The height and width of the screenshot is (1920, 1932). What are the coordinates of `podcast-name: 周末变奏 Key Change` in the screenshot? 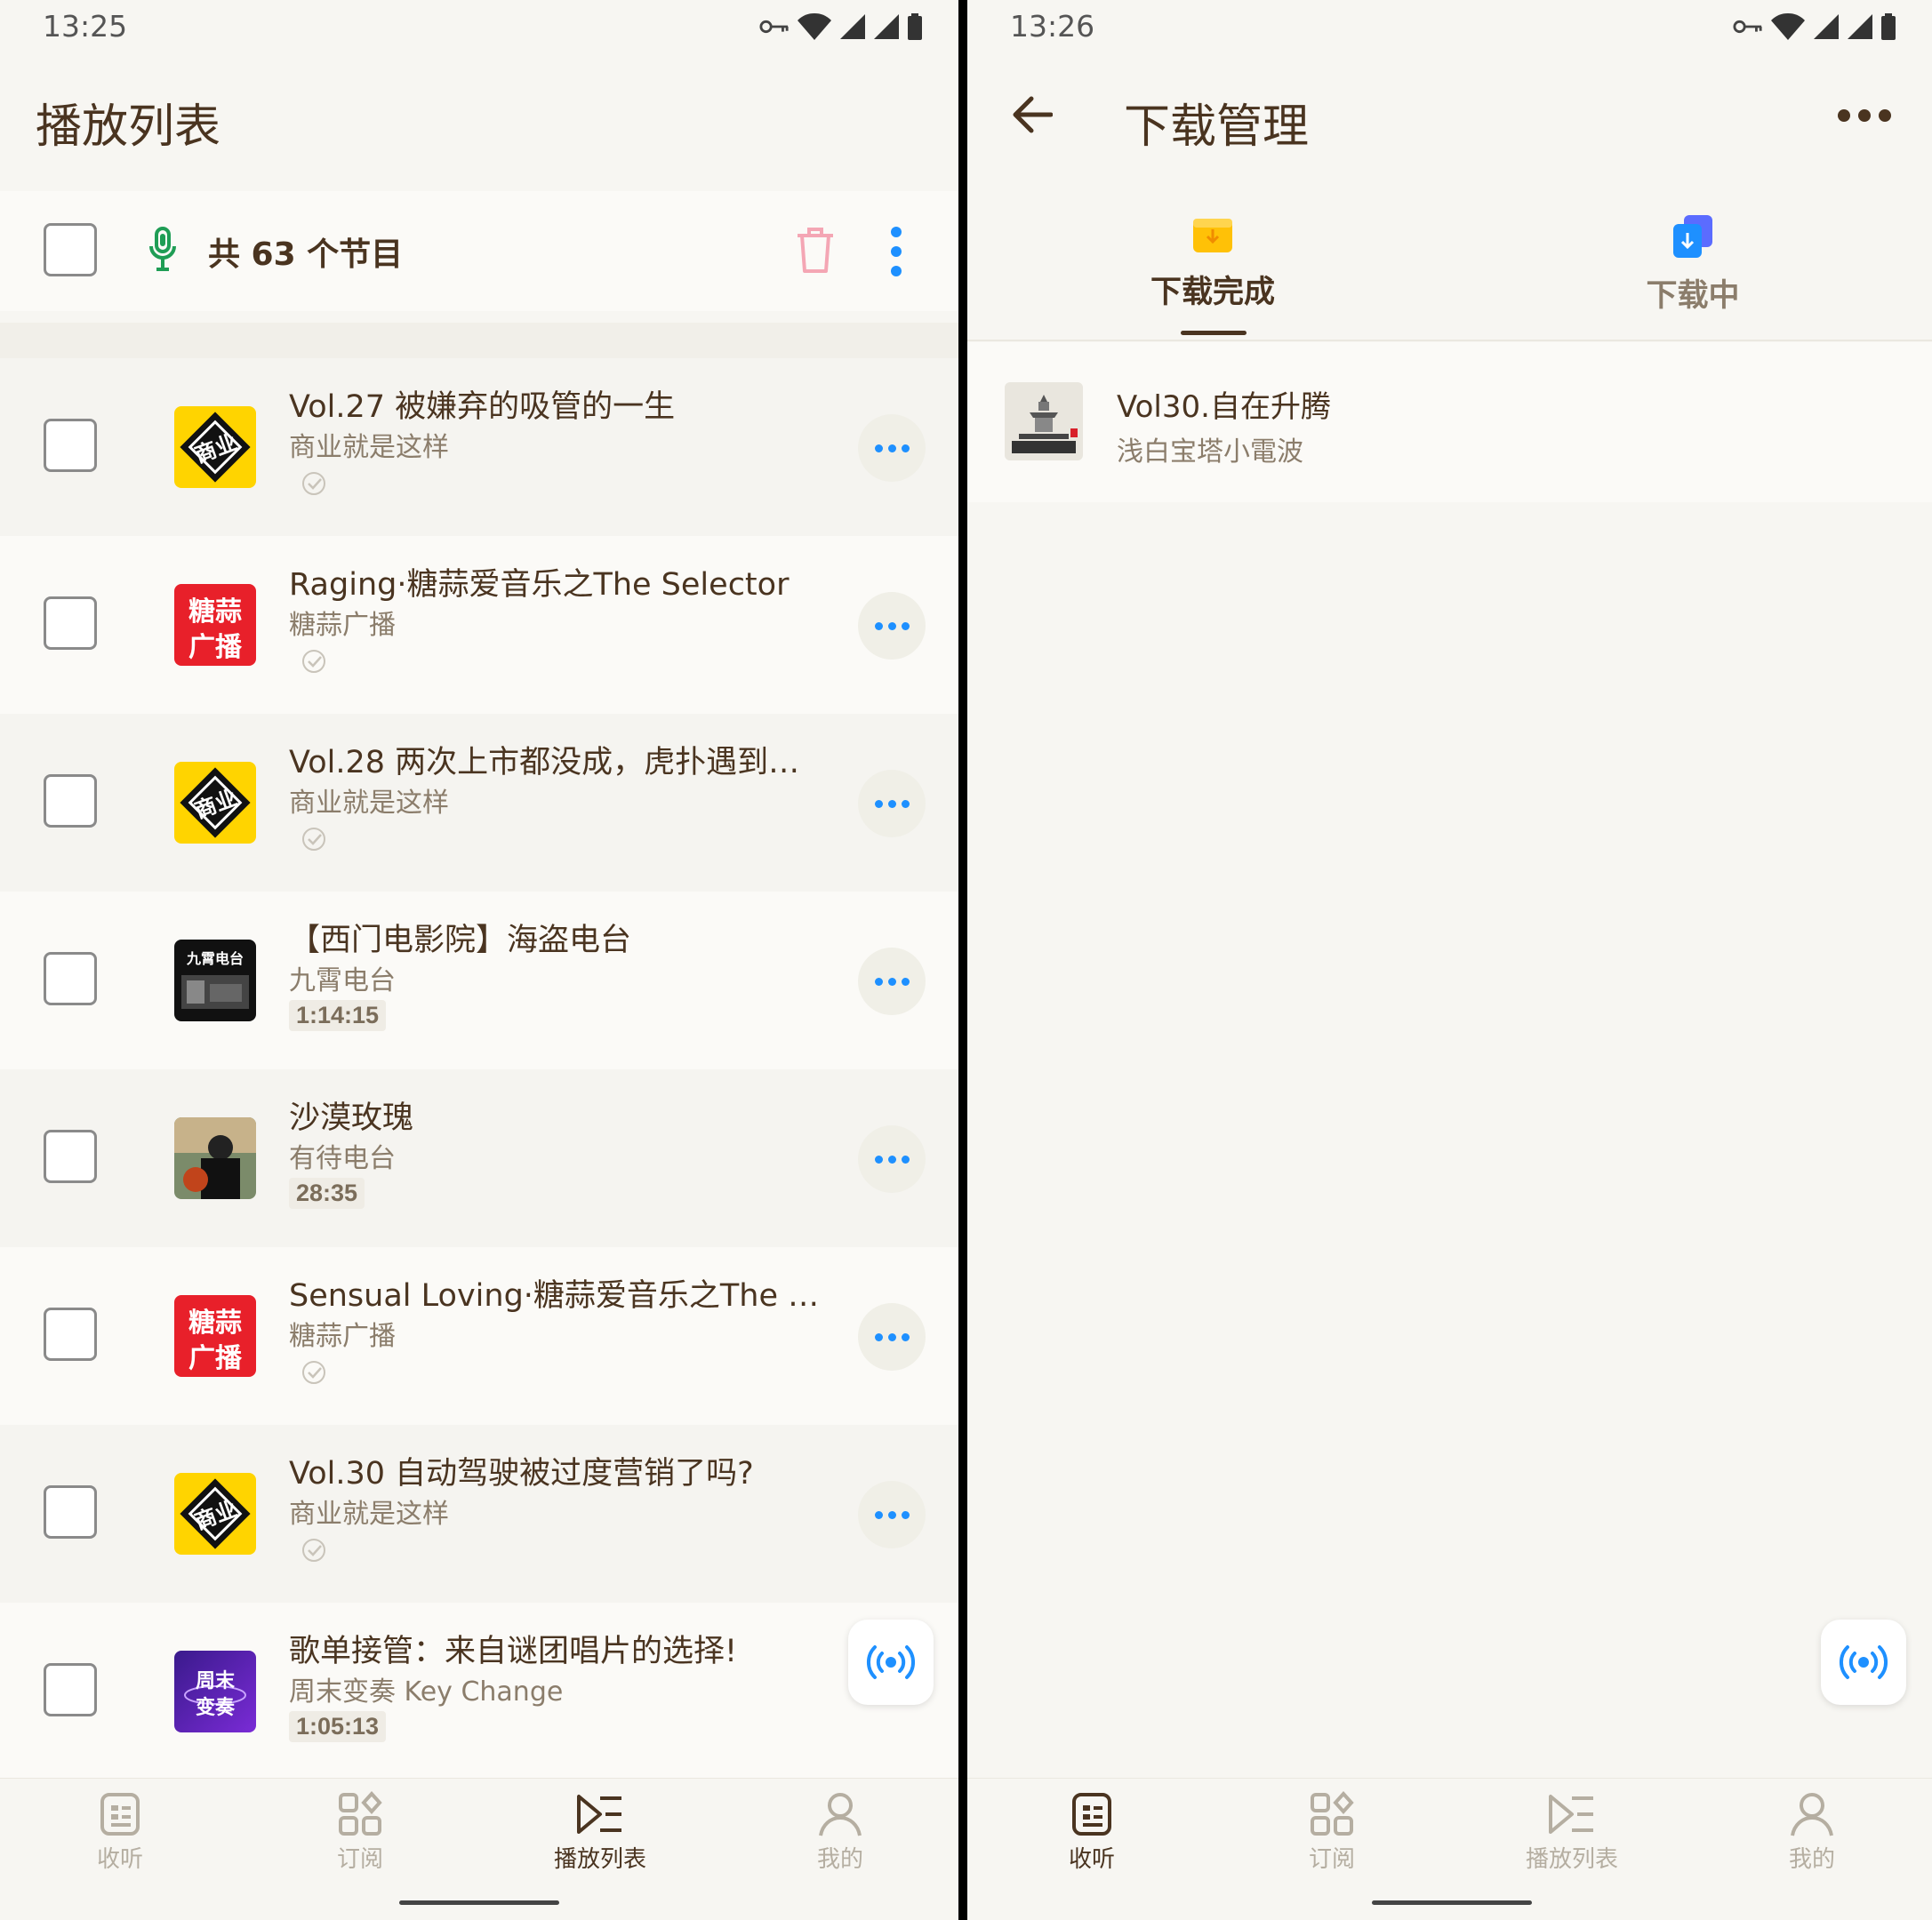 It's located at (427, 1692).